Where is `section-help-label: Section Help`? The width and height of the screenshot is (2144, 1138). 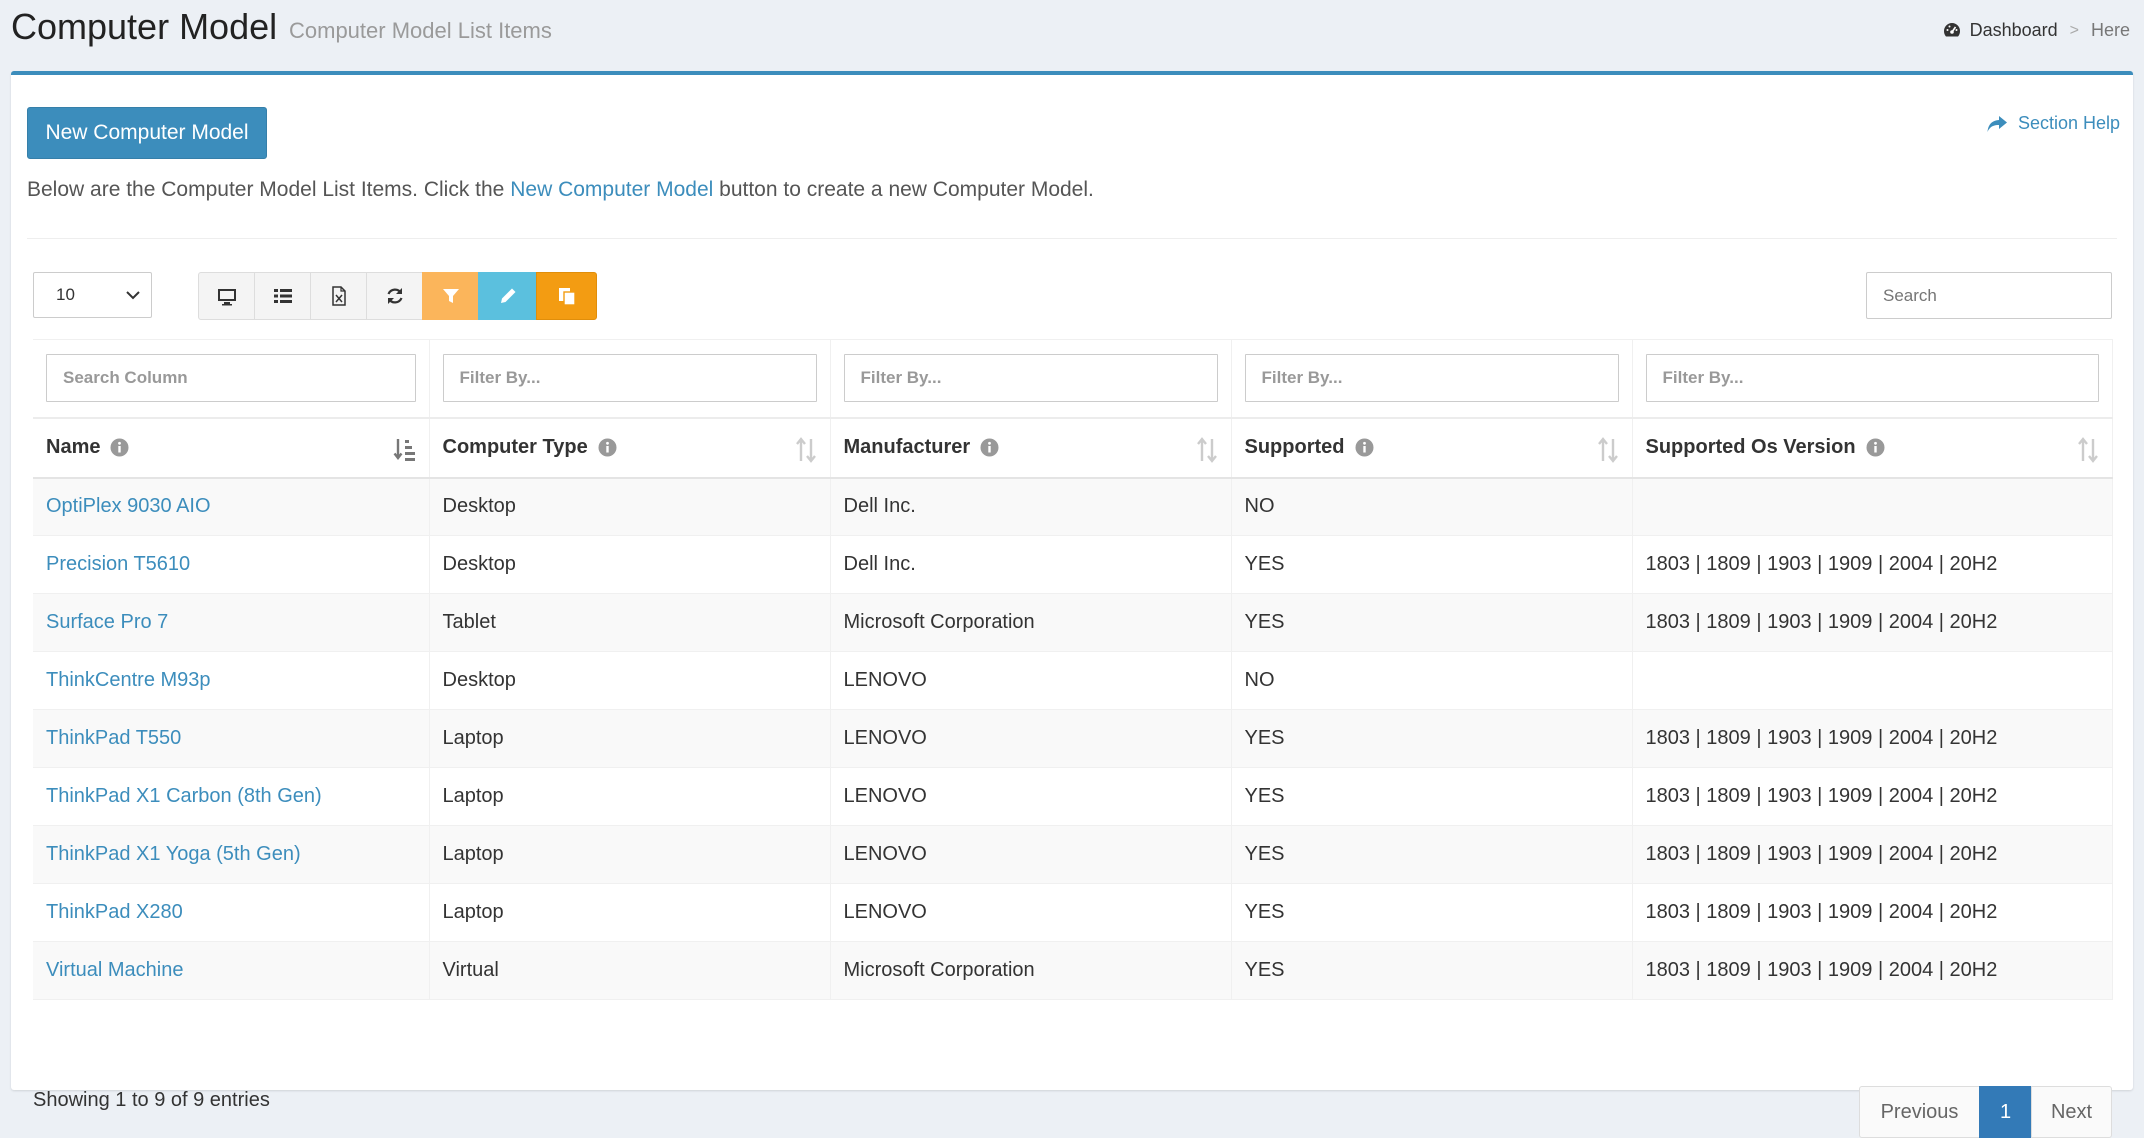 section-help-label: Section Help is located at coordinates (2068, 123).